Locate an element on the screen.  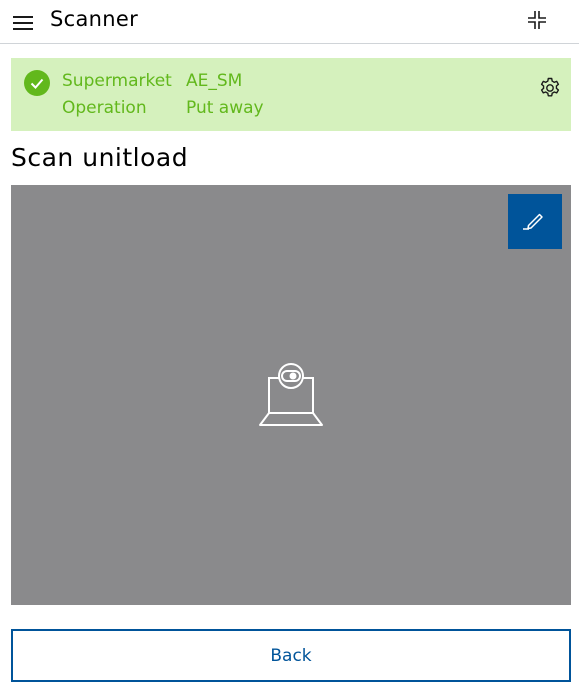
supermarket-value: AE_SM is located at coordinates (214, 81).